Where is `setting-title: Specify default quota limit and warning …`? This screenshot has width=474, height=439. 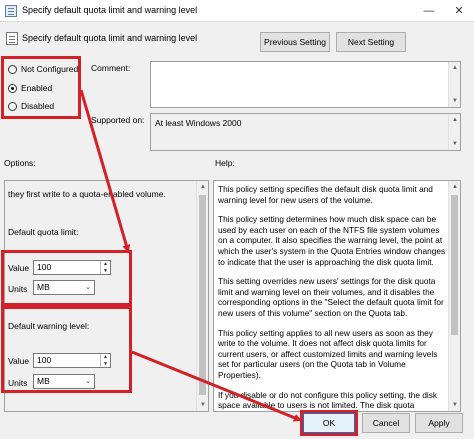
setting-title: Specify default quota limit and warning … is located at coordinates (110, 38).